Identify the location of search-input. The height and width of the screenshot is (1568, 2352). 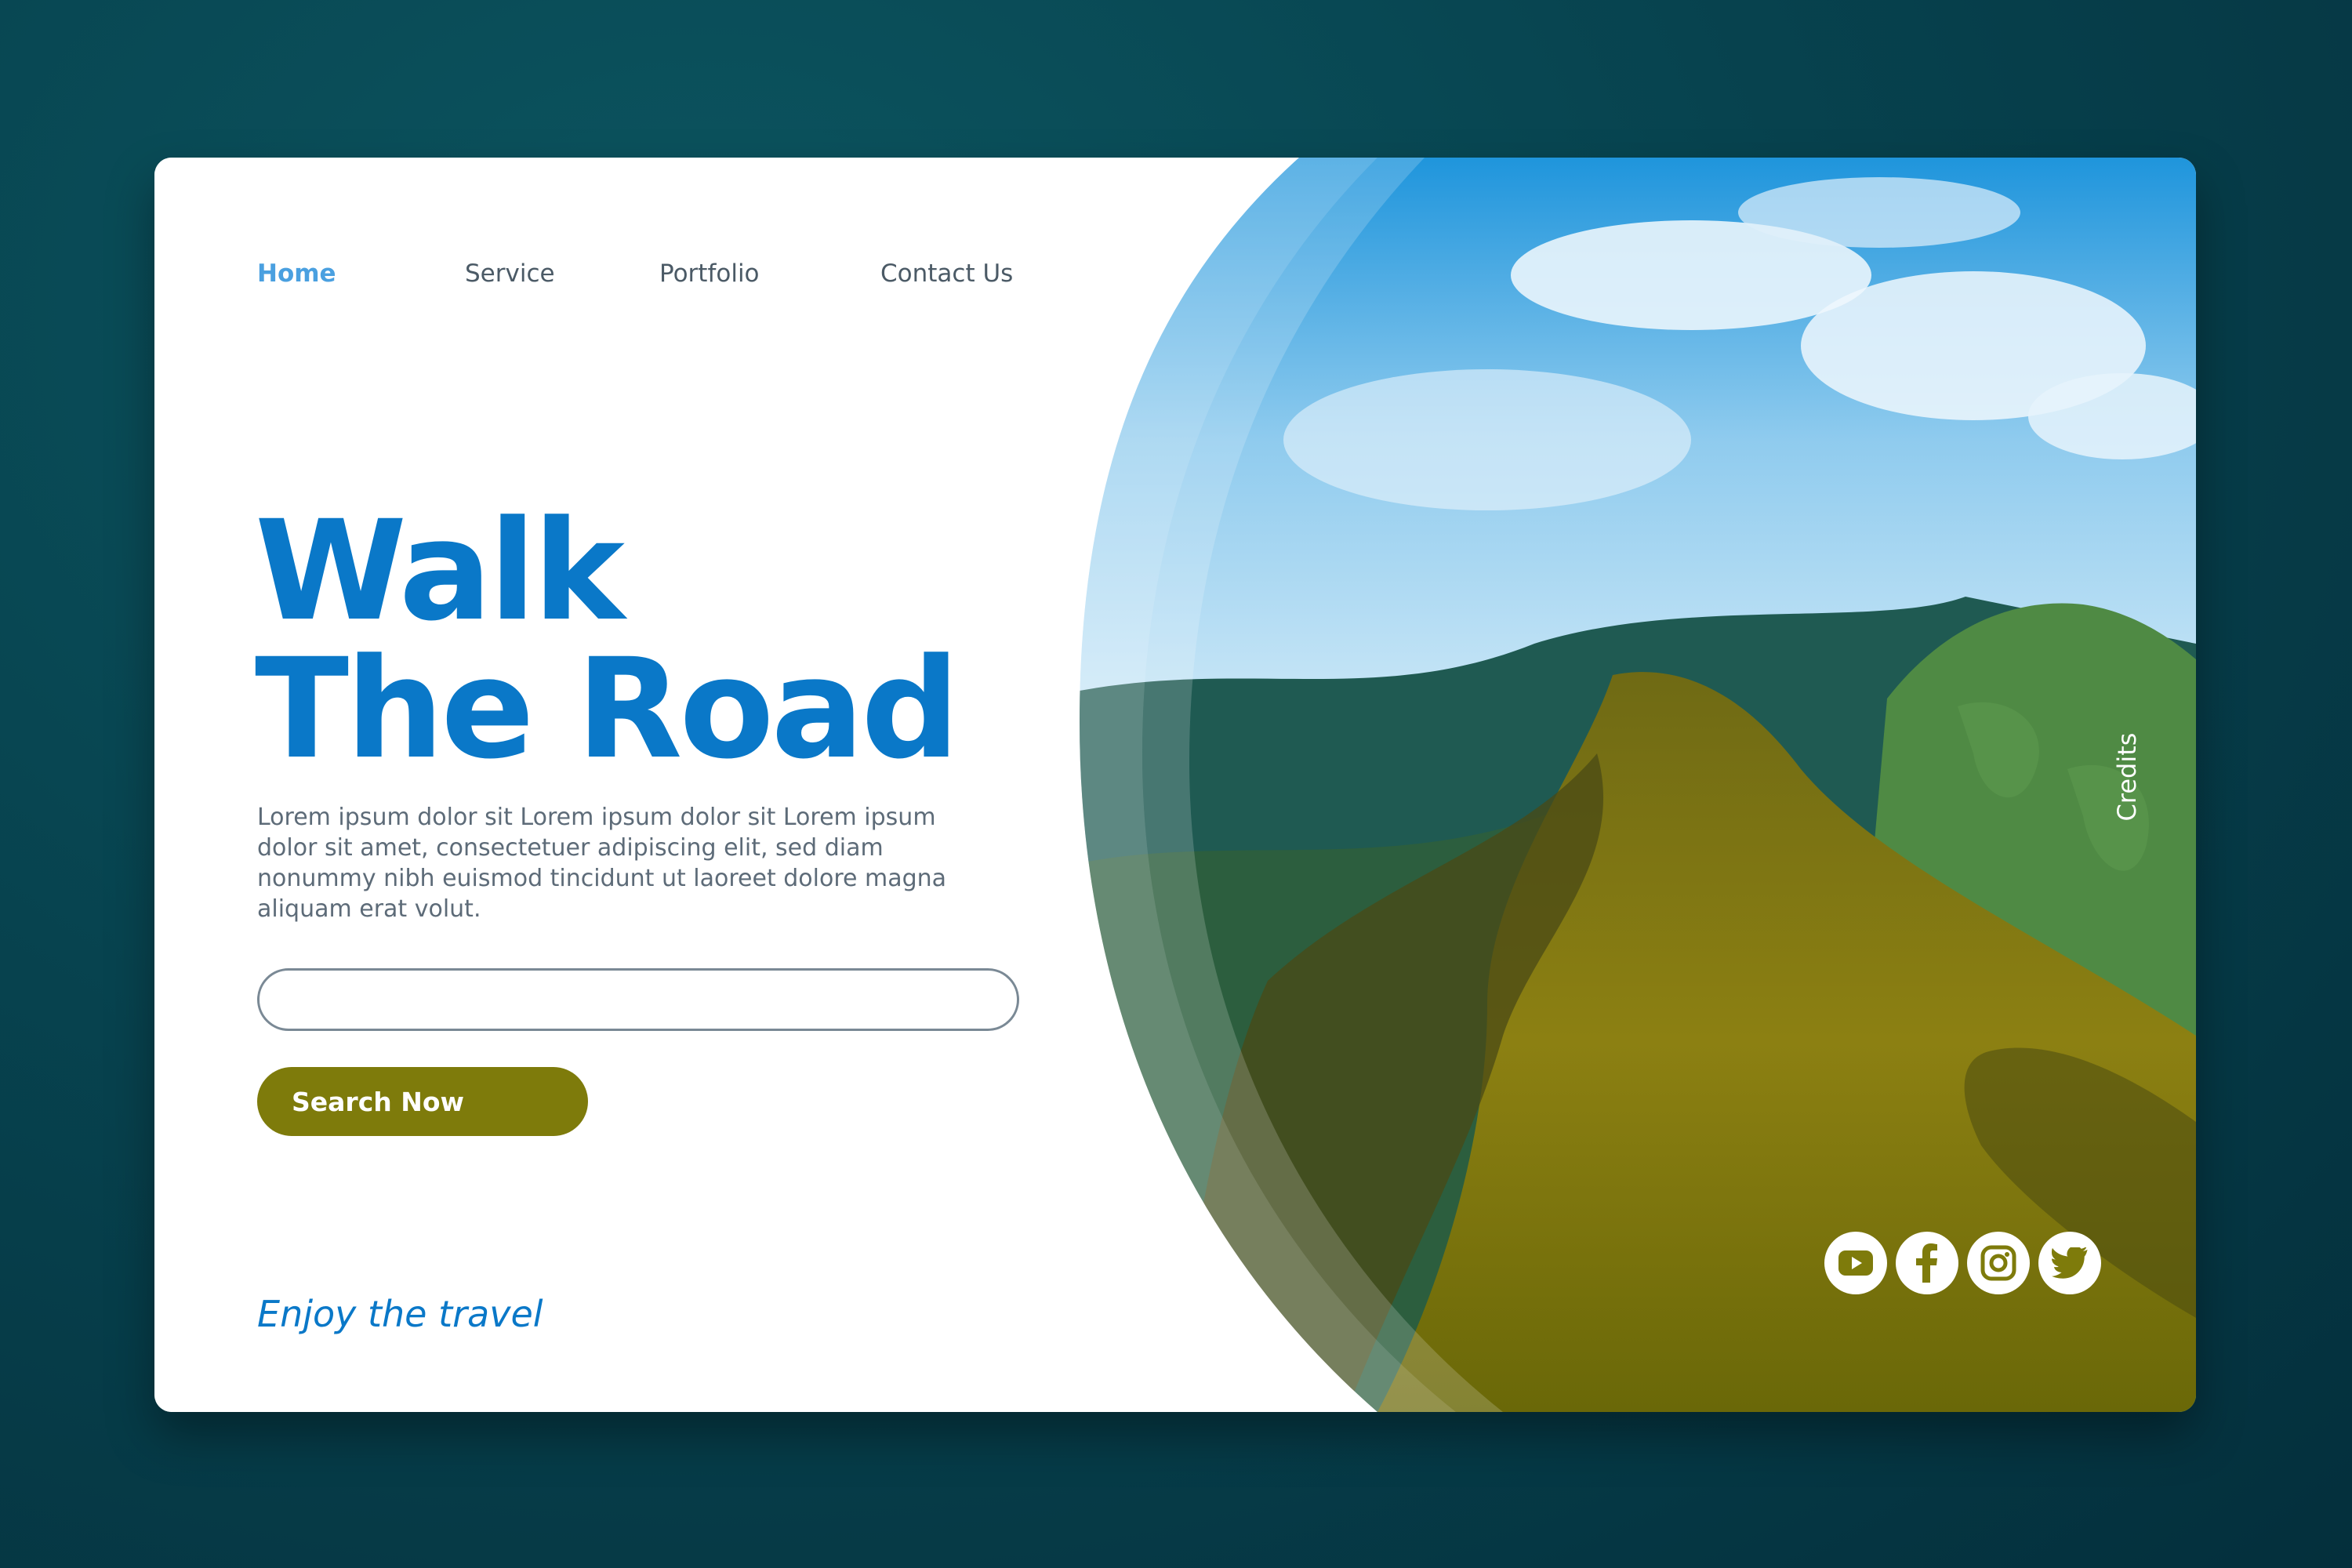
(638, 999).